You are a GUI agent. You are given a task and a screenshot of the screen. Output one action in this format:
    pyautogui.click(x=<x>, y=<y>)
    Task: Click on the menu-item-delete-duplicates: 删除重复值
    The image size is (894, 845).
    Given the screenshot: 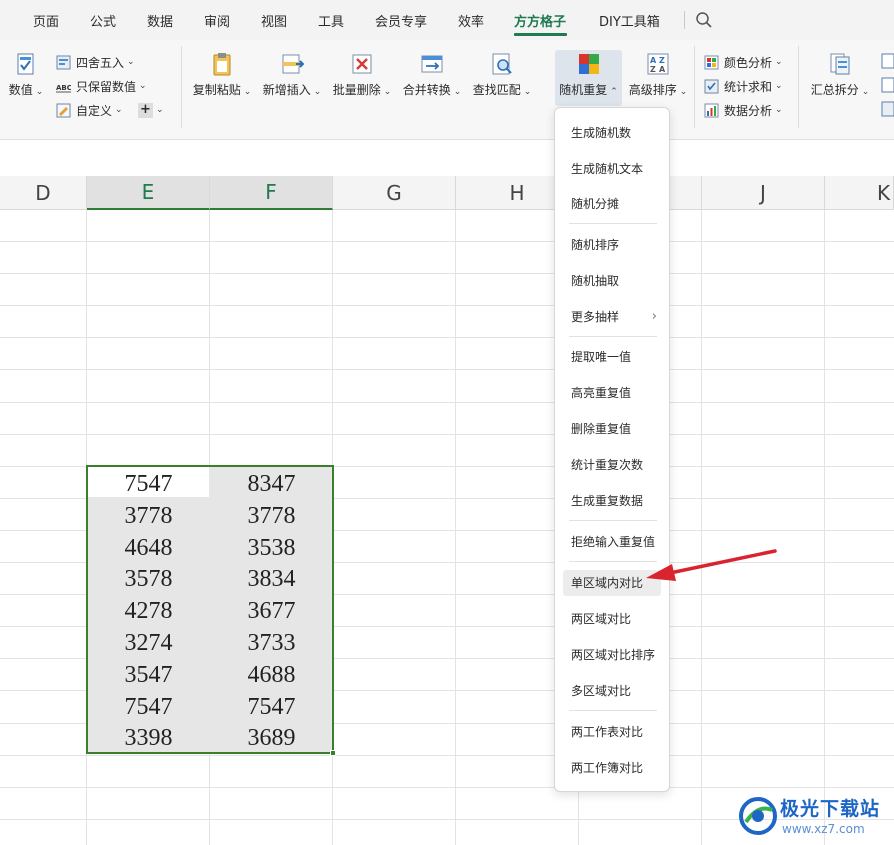 What is the action you would take?
    pyautogui.click(x=612, y=429)
    